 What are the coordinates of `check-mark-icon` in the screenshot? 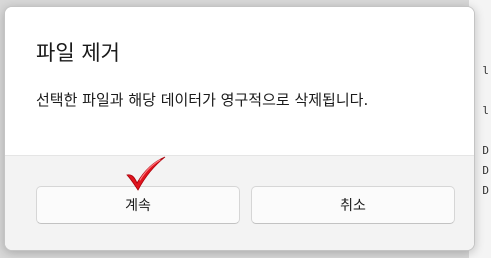 It's located at (146, 173).